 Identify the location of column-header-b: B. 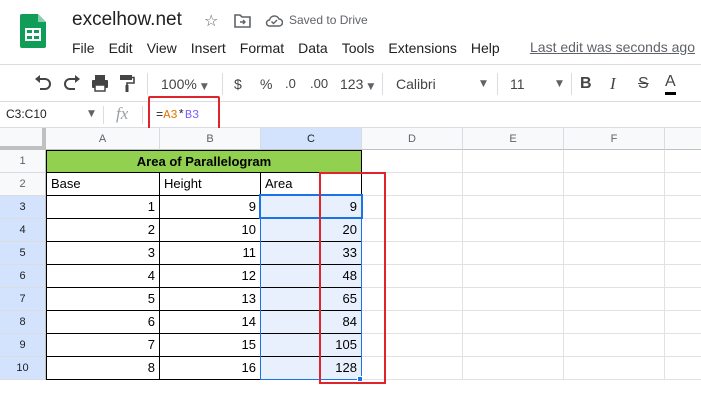
(210, 139).